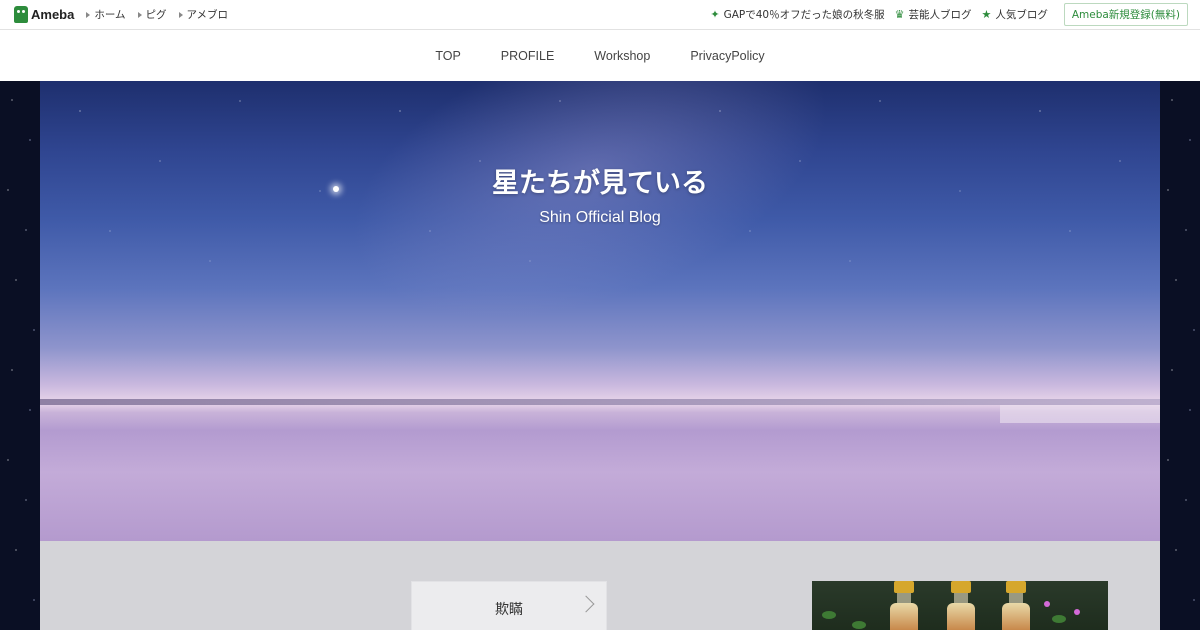 The height and width of the screenshot is (630, 1200). What do you see at coordinates (600, 217) in the screenshot?
I see `blog-subtitle: Shin Official Blog` at bounding box center [600, 217].